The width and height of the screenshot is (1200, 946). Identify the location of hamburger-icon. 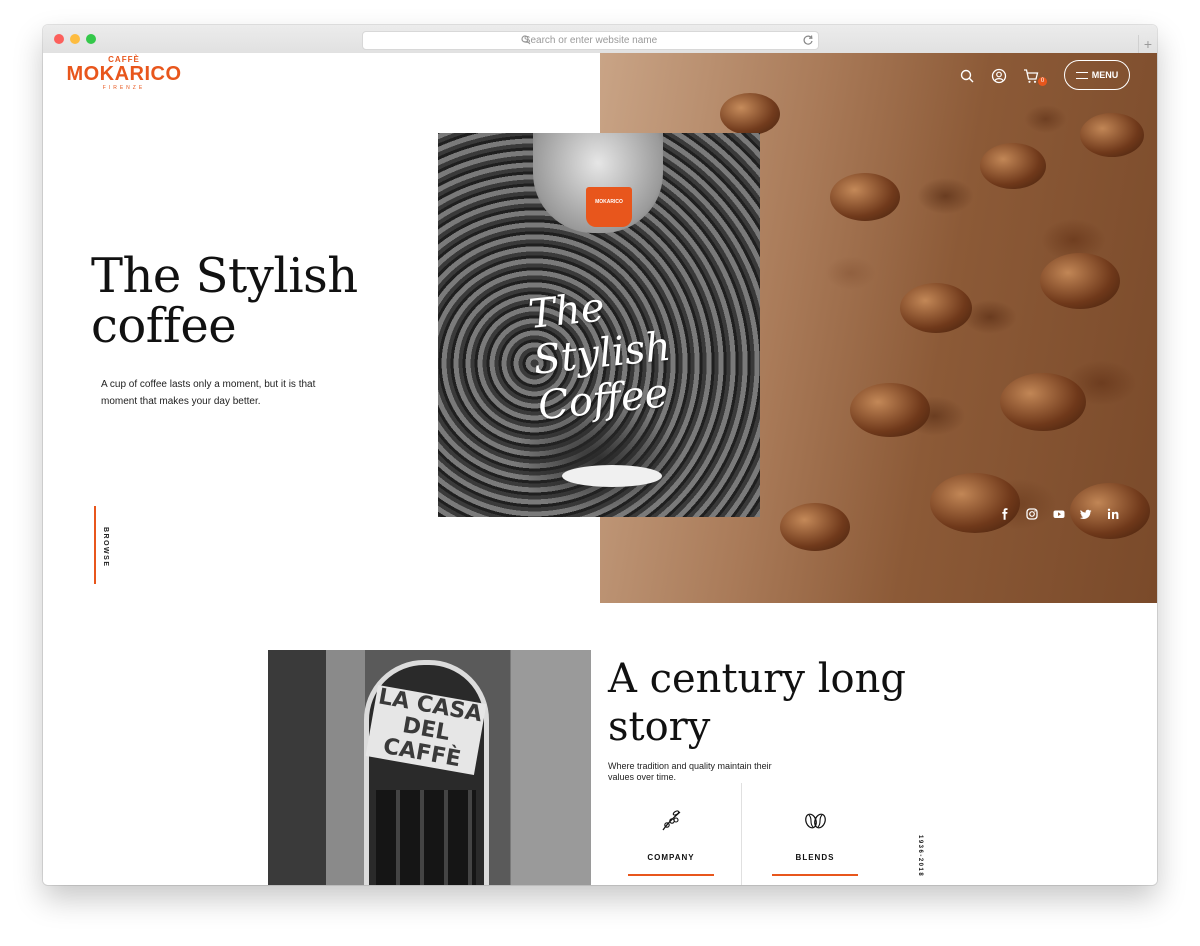
(1081, 75).